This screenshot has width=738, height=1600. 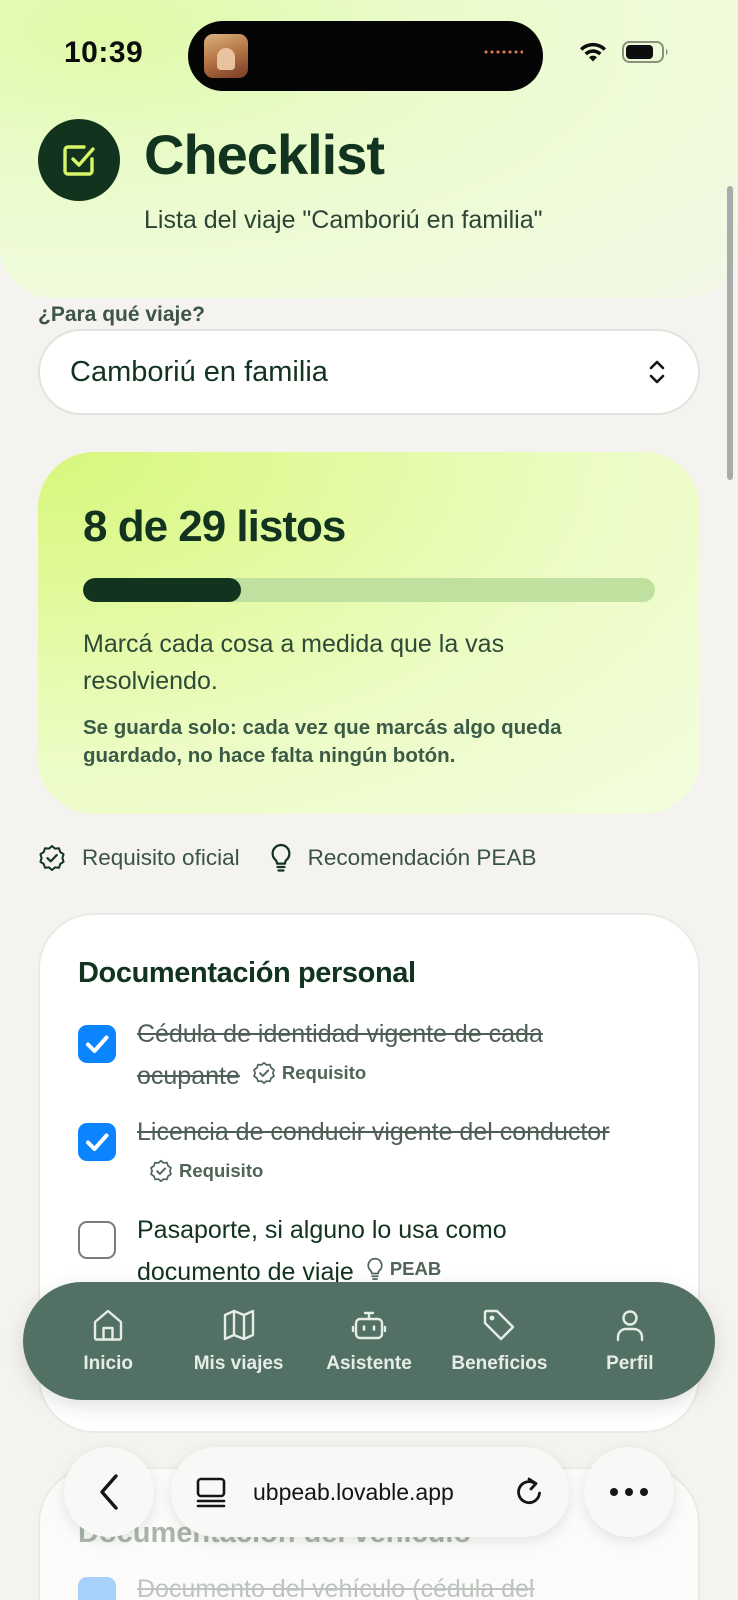 I want to click on dynamic-island, so click(x=365, y=56).